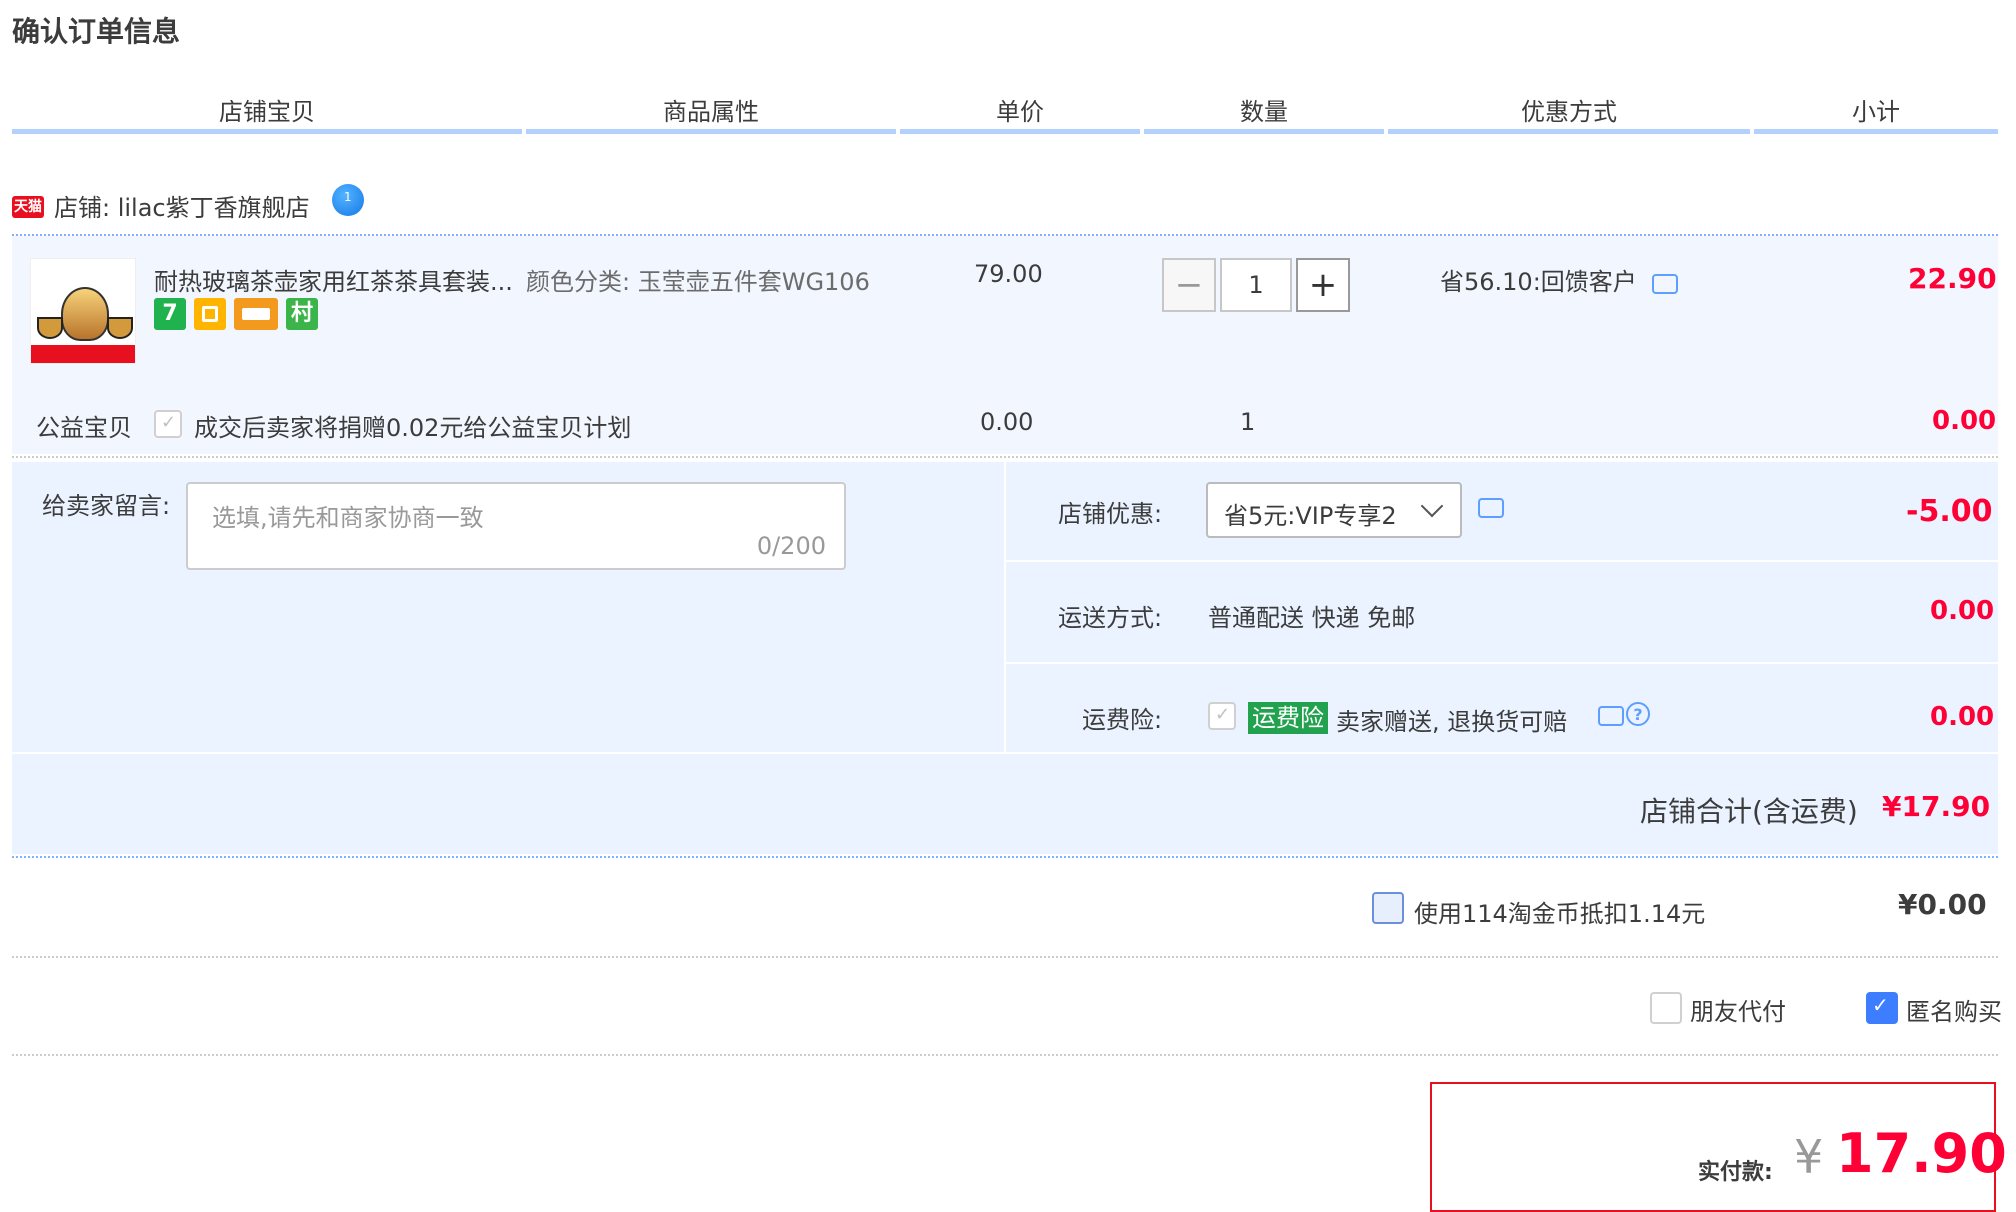  Describe the element at coordinates (1189, 285) in the screenshot. I see `decrease-button: −` at that location.